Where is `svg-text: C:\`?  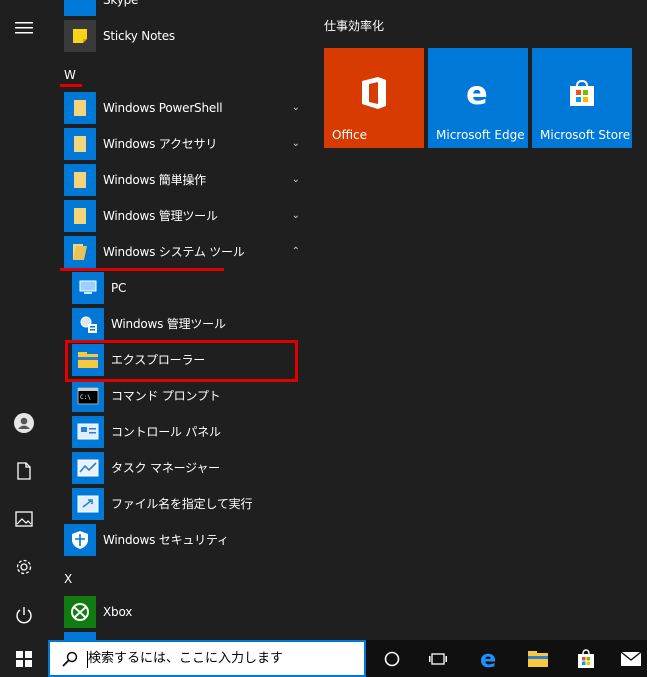
svg-text: C:\ is located at coordinates (85, 397).